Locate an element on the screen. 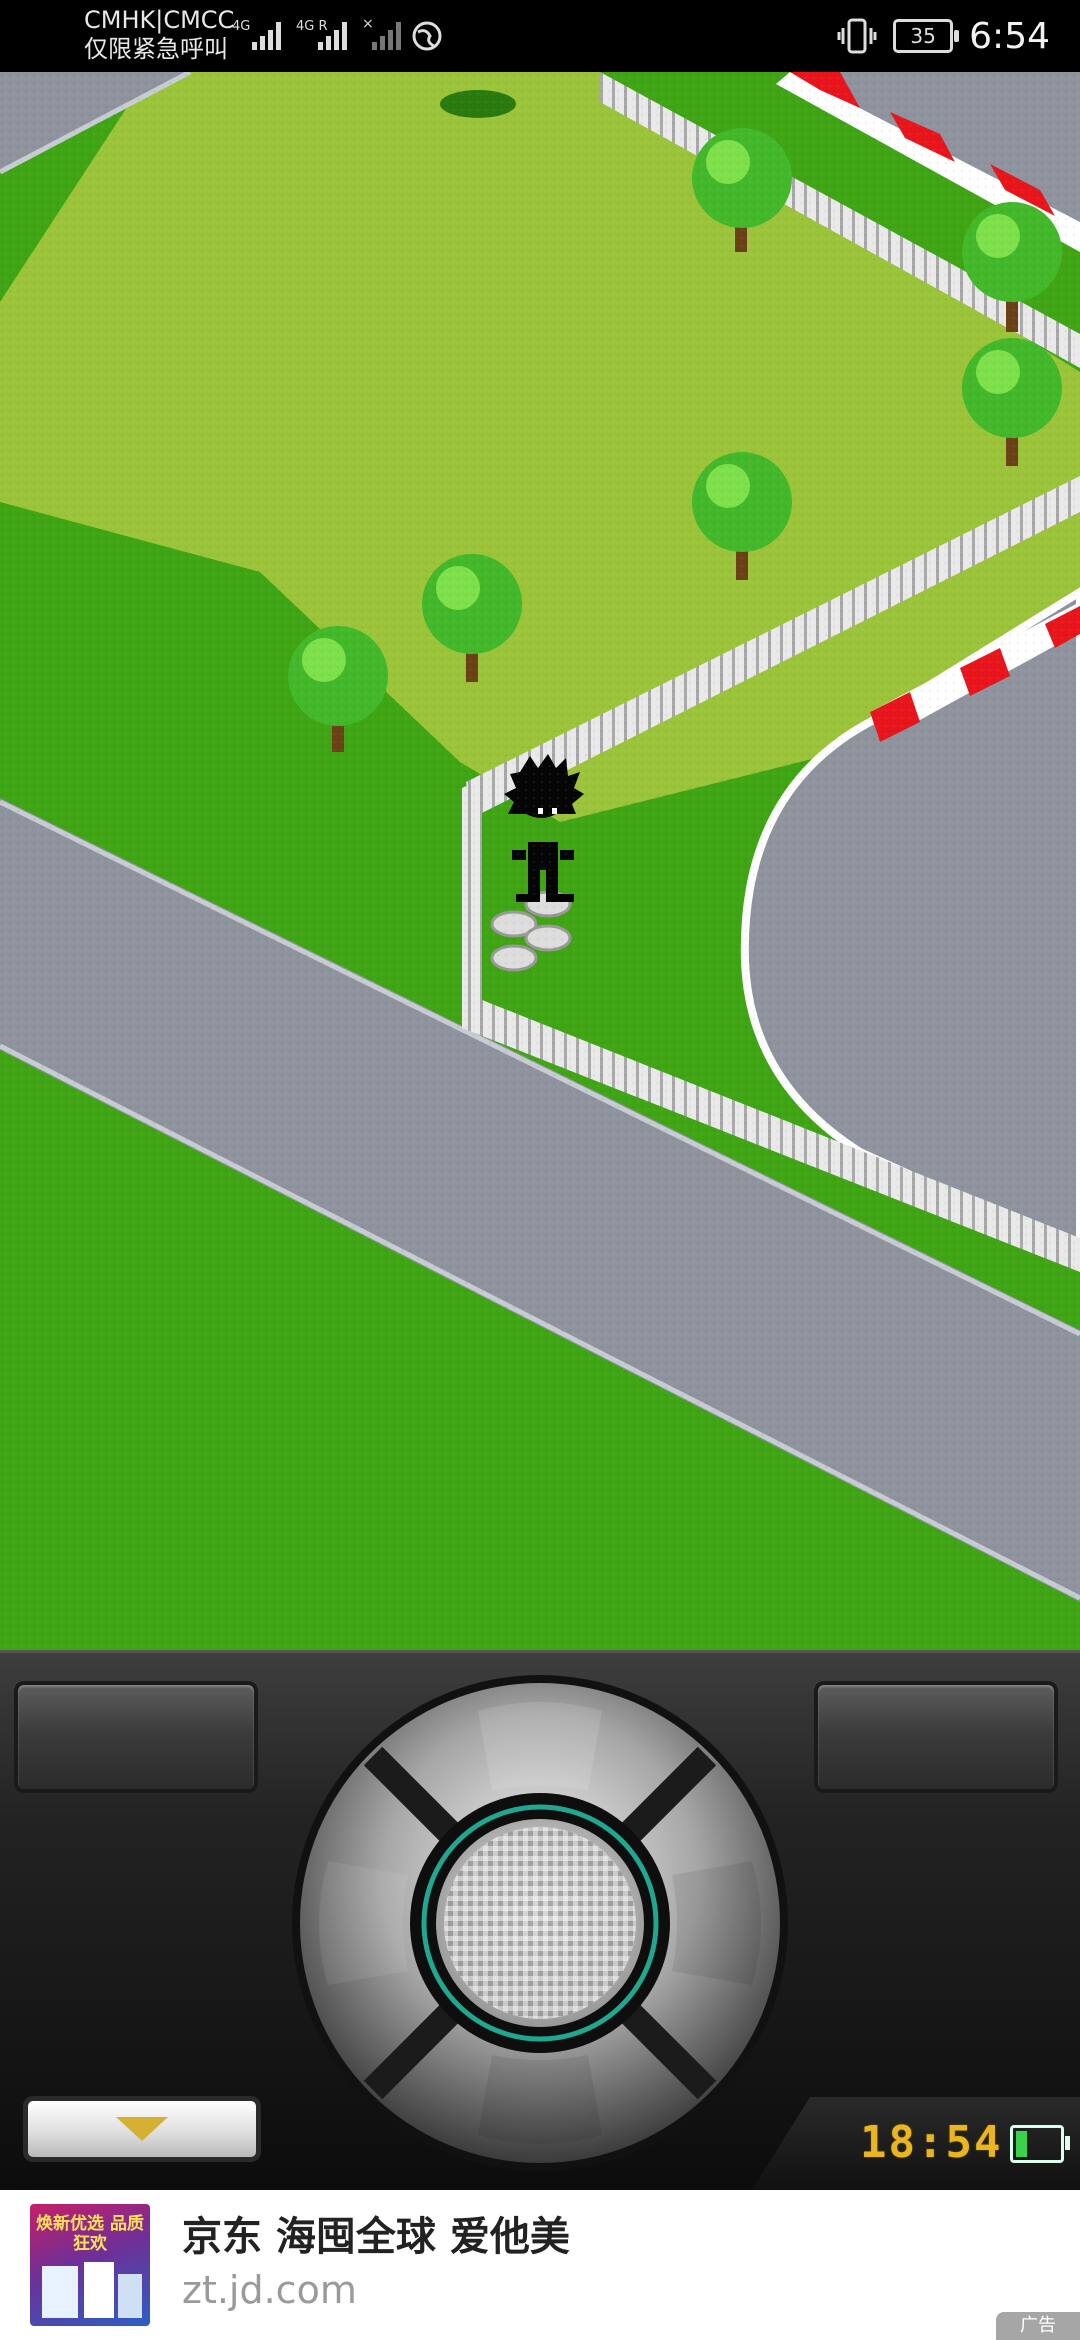 The width and height of the screenshot is (1080, 2340). dpad-left is located at coordinates (363, 1923).